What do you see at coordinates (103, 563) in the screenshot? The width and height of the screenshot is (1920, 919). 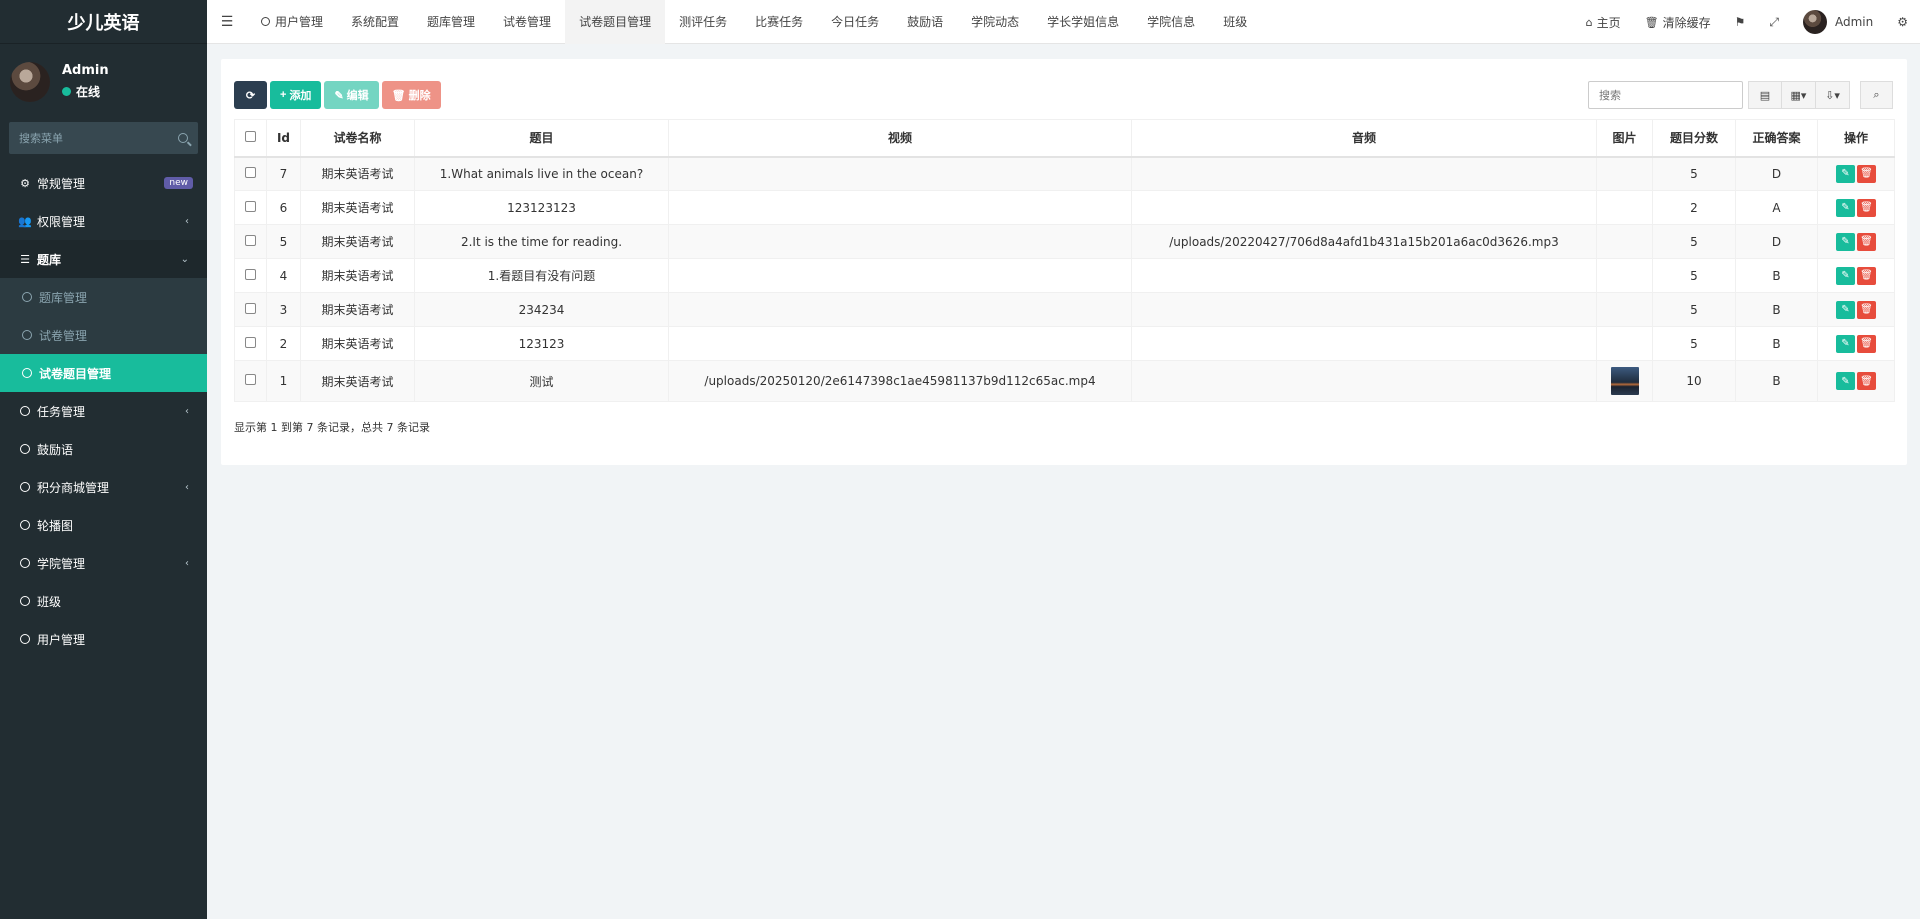 I see `sidebar-item-college: 学院管理 ‹` at bounding box center [103, 563].